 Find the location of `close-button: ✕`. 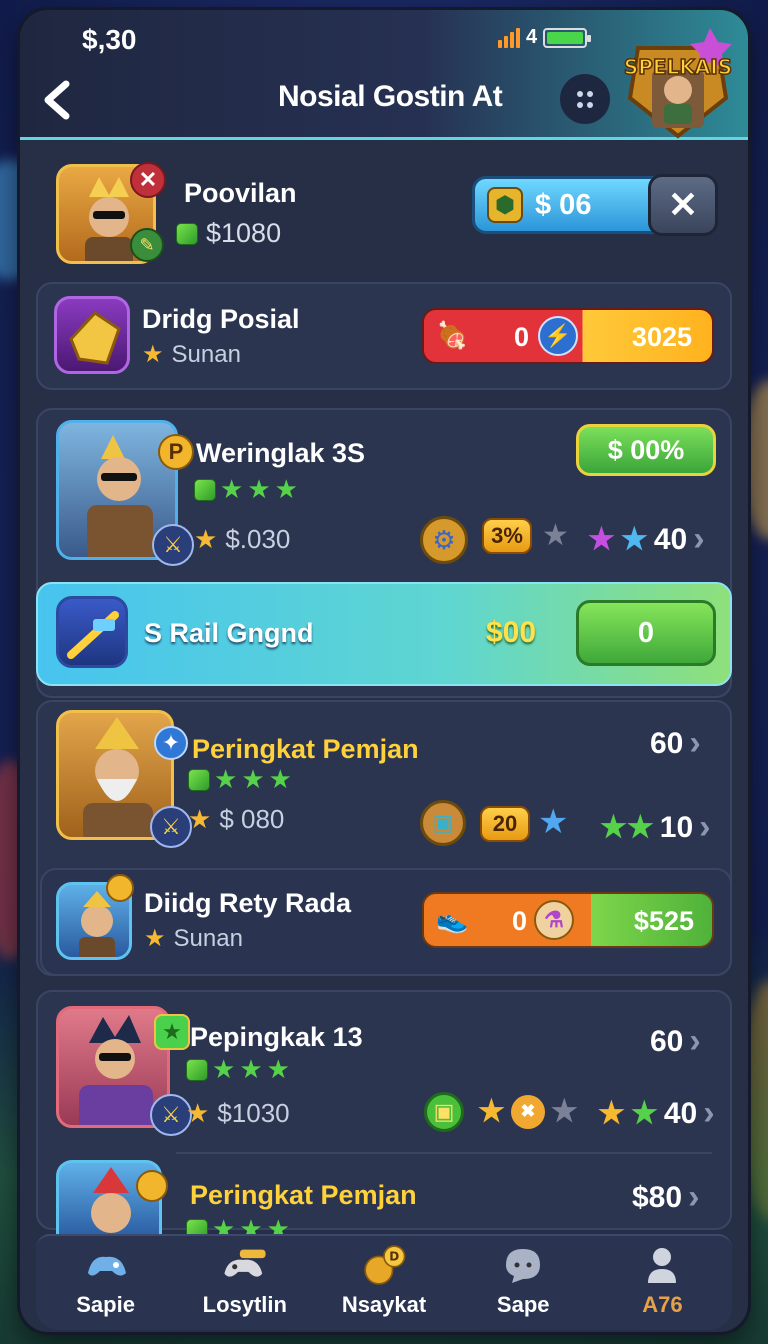

close-button: ✕ is located at coordinates (683, 205).